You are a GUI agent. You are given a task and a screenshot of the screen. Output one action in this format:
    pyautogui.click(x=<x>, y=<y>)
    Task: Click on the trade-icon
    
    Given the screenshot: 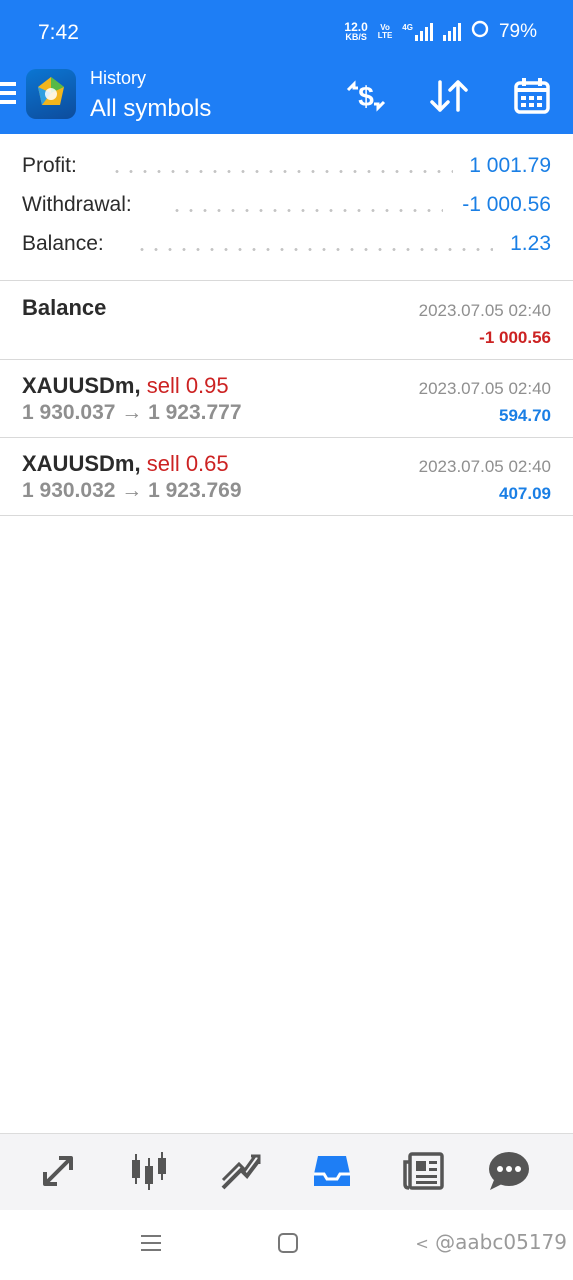 What is the action you would take?
    pyautogui.click(x=241, y=1171)
    